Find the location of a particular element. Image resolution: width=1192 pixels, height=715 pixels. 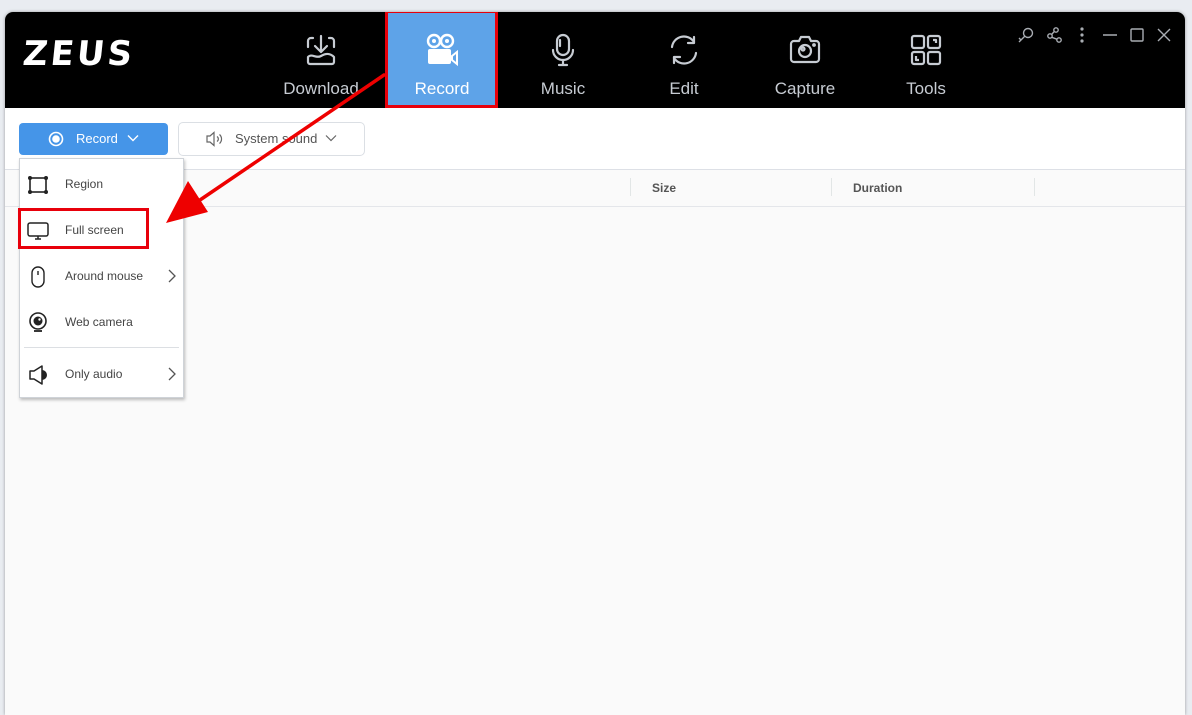

menu-item-label: Only audio is located at coordinates (94, 374).